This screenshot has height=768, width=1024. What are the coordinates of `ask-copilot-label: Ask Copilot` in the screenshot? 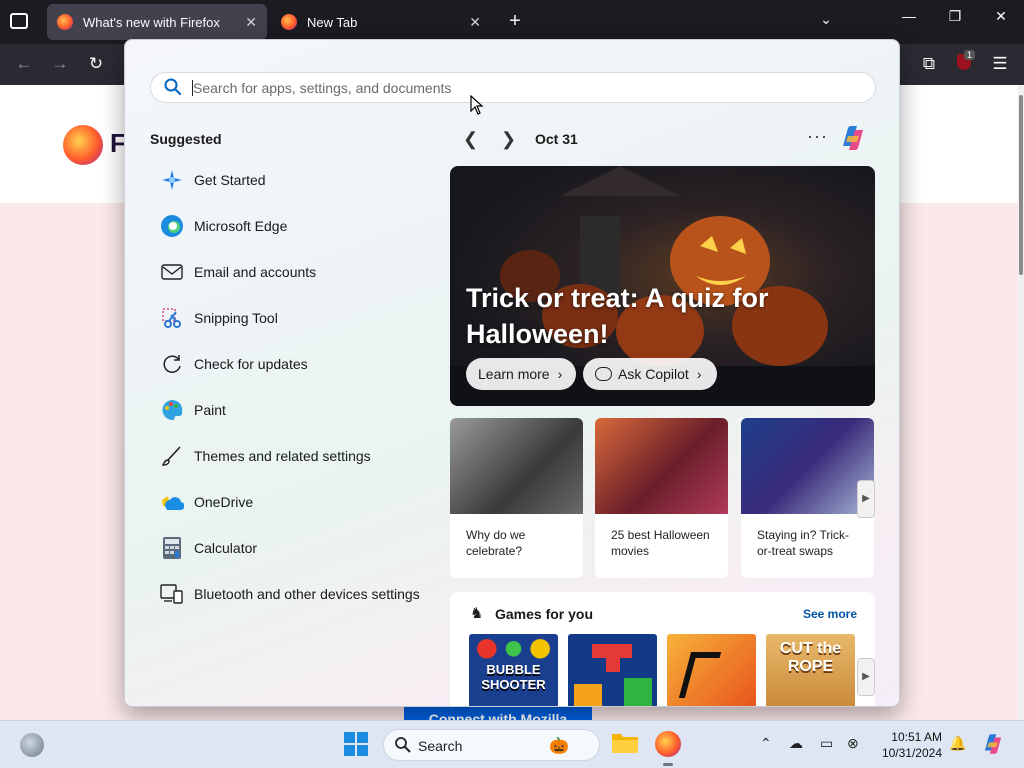 It's located at (653, 374).